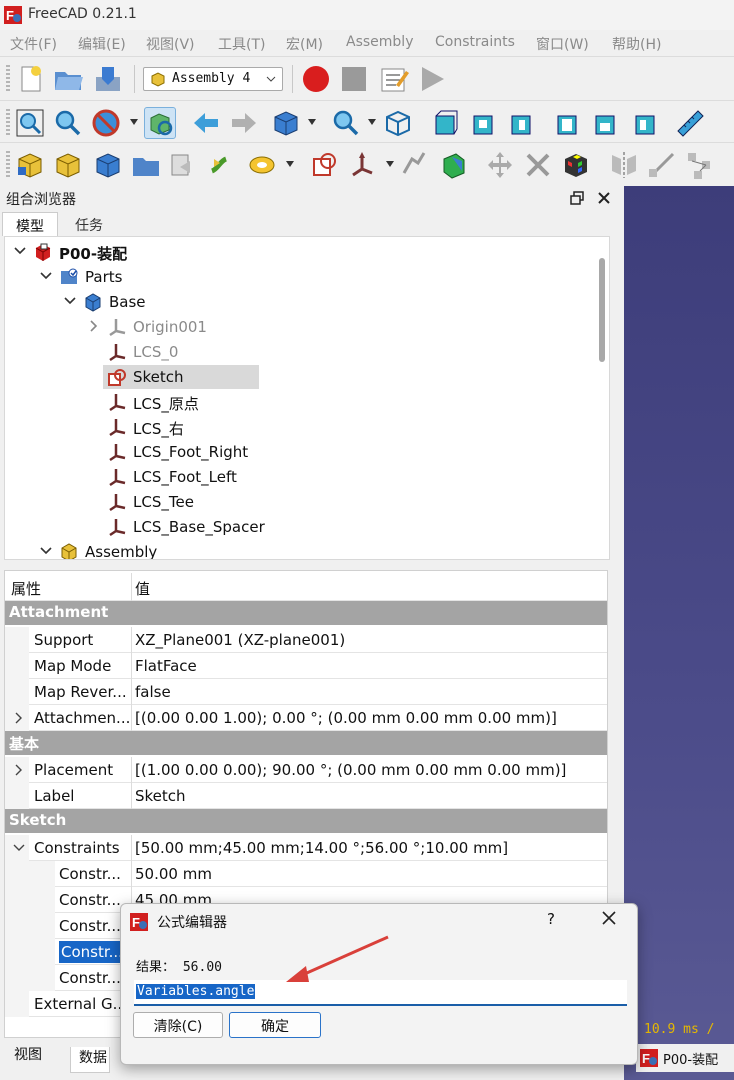  I want to click on std-views-button, so click(286, 123).